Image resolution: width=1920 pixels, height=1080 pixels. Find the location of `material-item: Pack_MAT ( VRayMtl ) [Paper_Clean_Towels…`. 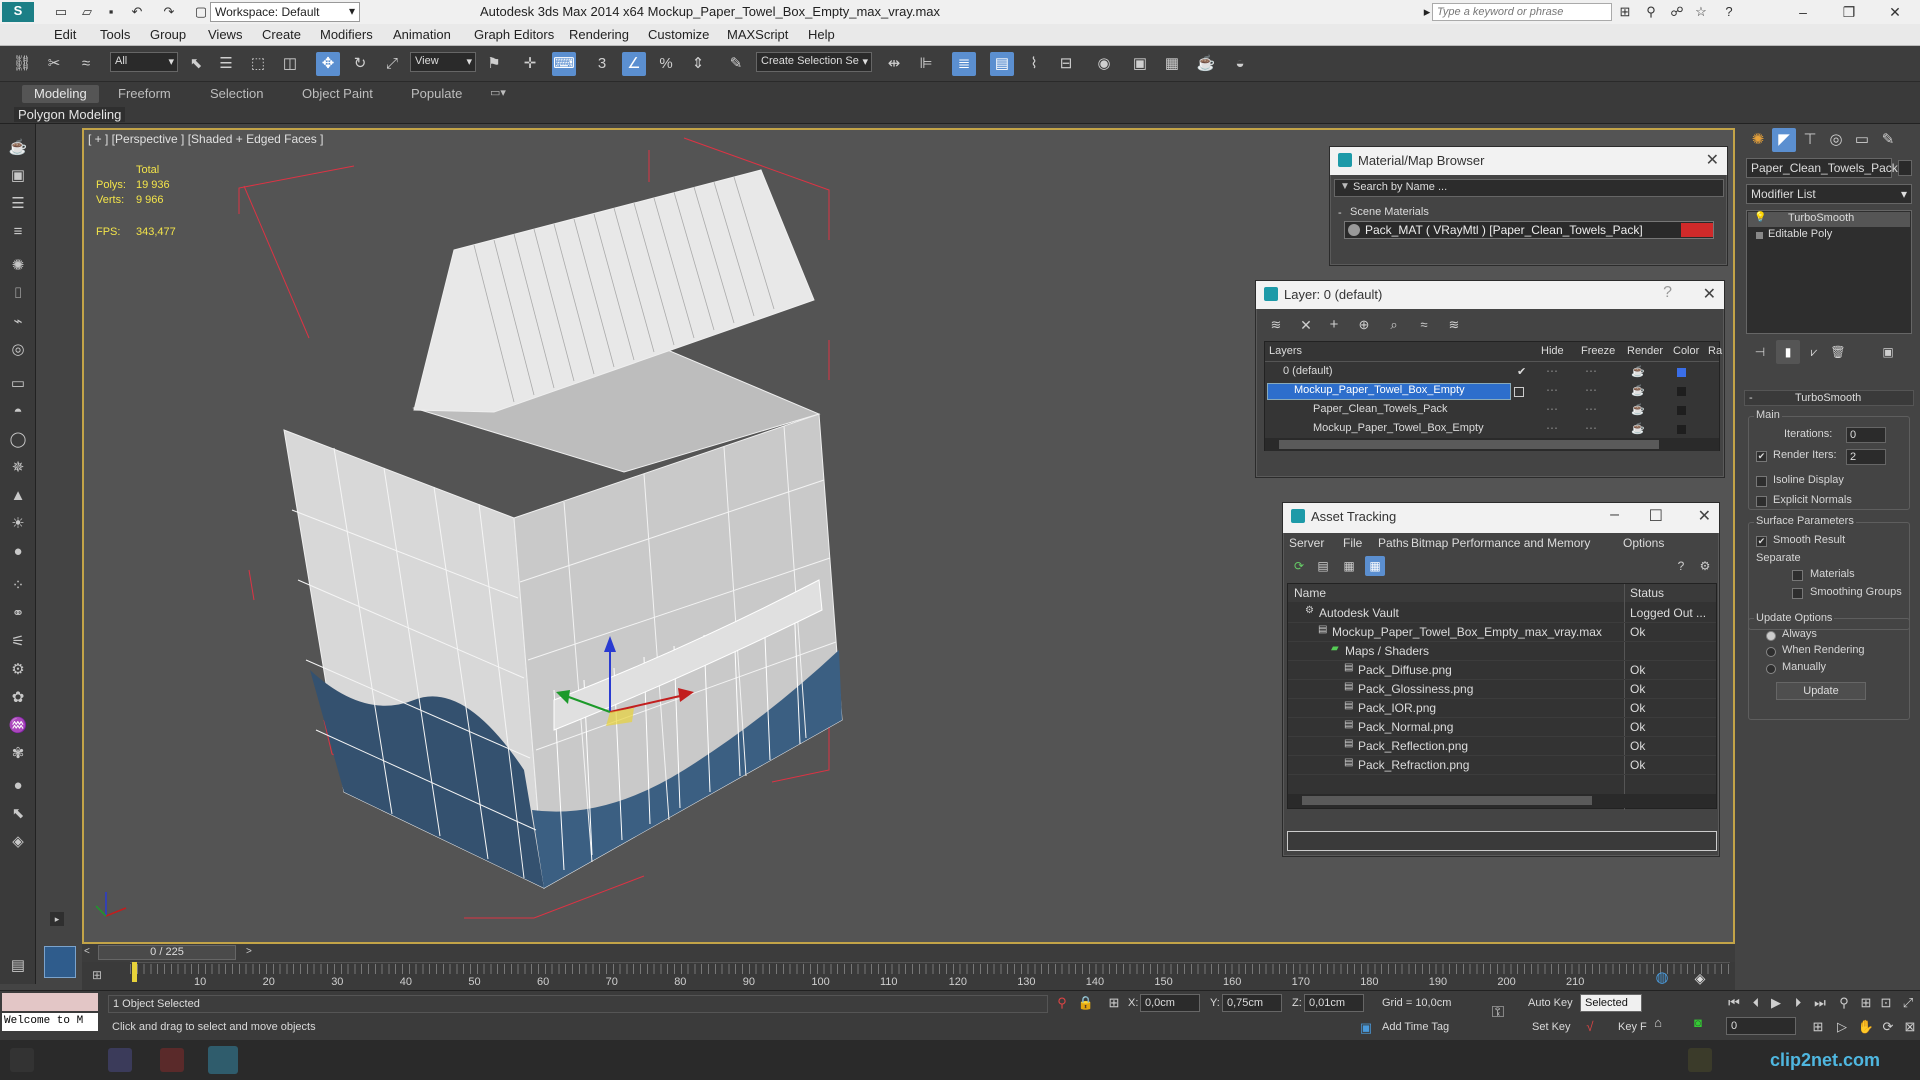

material-item: Pack_MAT ( VRayMtl ) [Paper_Clean_Towels… is located at coordinates (1529, 230).